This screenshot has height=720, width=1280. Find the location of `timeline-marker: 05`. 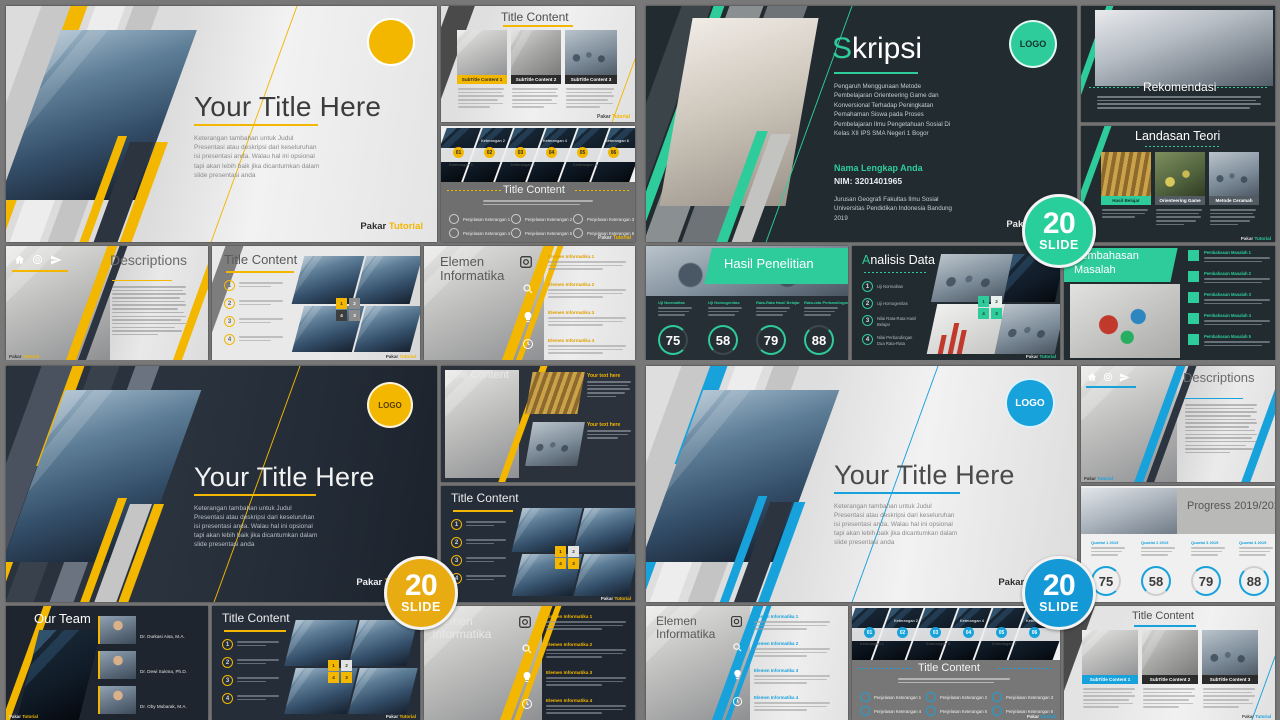

timeline-marker: 05 is located at coordinates (582, 152).